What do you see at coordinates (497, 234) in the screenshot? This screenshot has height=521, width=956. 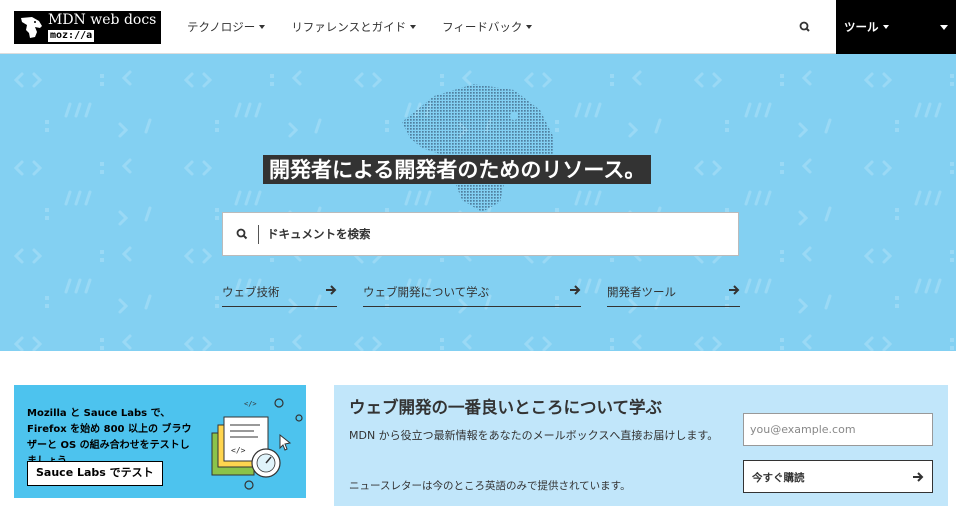 I see `documentation-search-input` at bounding box center [497, 234].